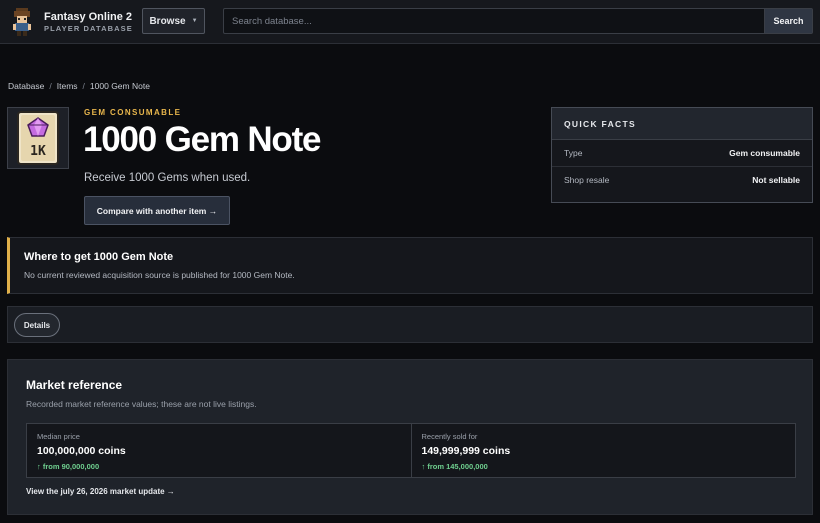 This screenshot has height=523, width=820. I want to click on browse-button: Browse ▼, so click(173, 21).